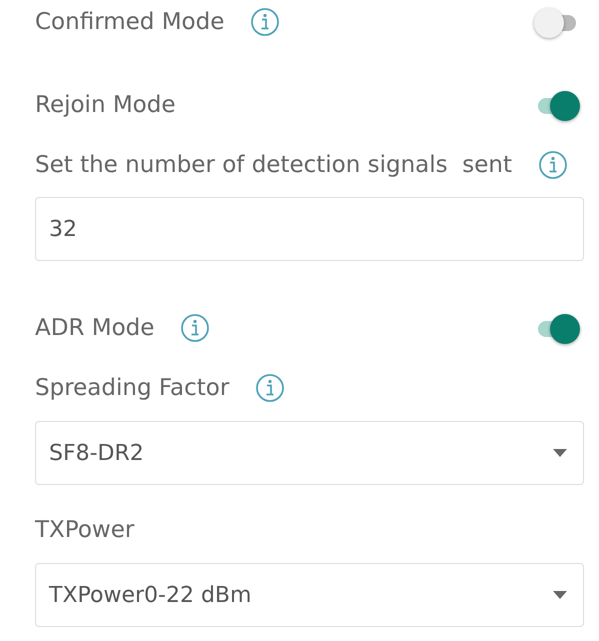 Image resolution: width=599 pixels, height=641 pixels. Describe the element at coordinates (309, 595) in the screenshot. I see `dropdown-field: TXPower0-22 dBm` at that location.